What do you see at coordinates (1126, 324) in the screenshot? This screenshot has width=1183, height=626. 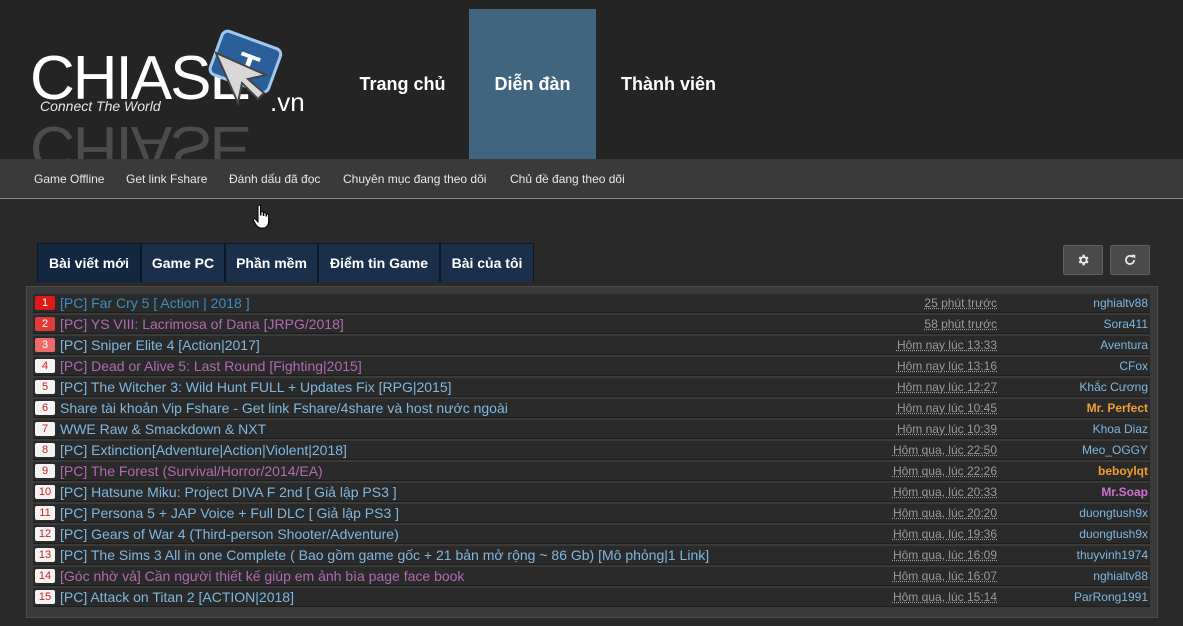 I see `thread-user-link: Sora411` at bounding box center [1126, 324].